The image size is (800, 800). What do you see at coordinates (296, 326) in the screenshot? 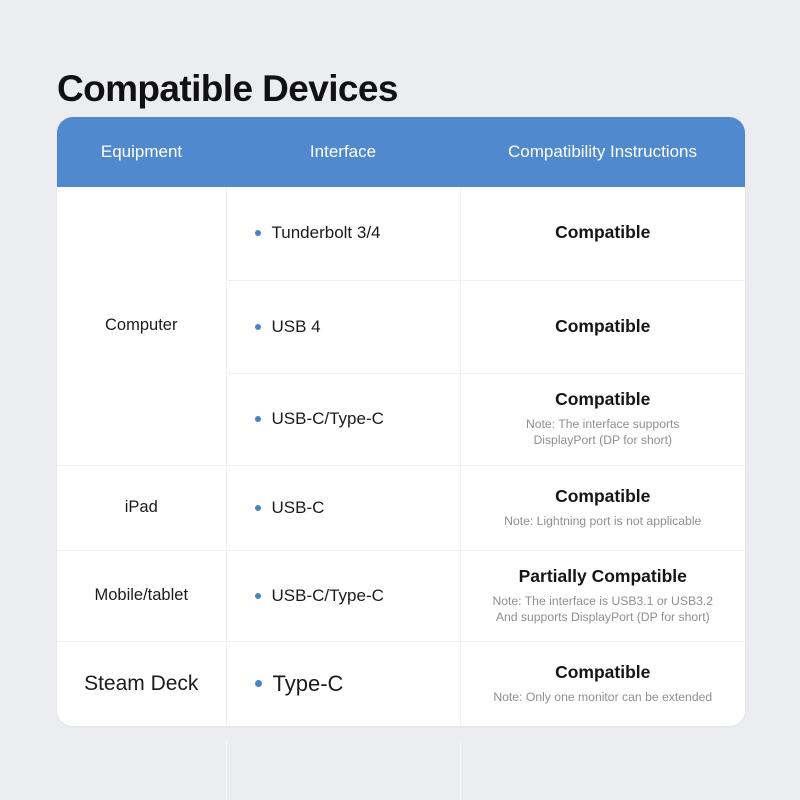
I see `interface-label: USB 4` at bounding box center [296, 326].